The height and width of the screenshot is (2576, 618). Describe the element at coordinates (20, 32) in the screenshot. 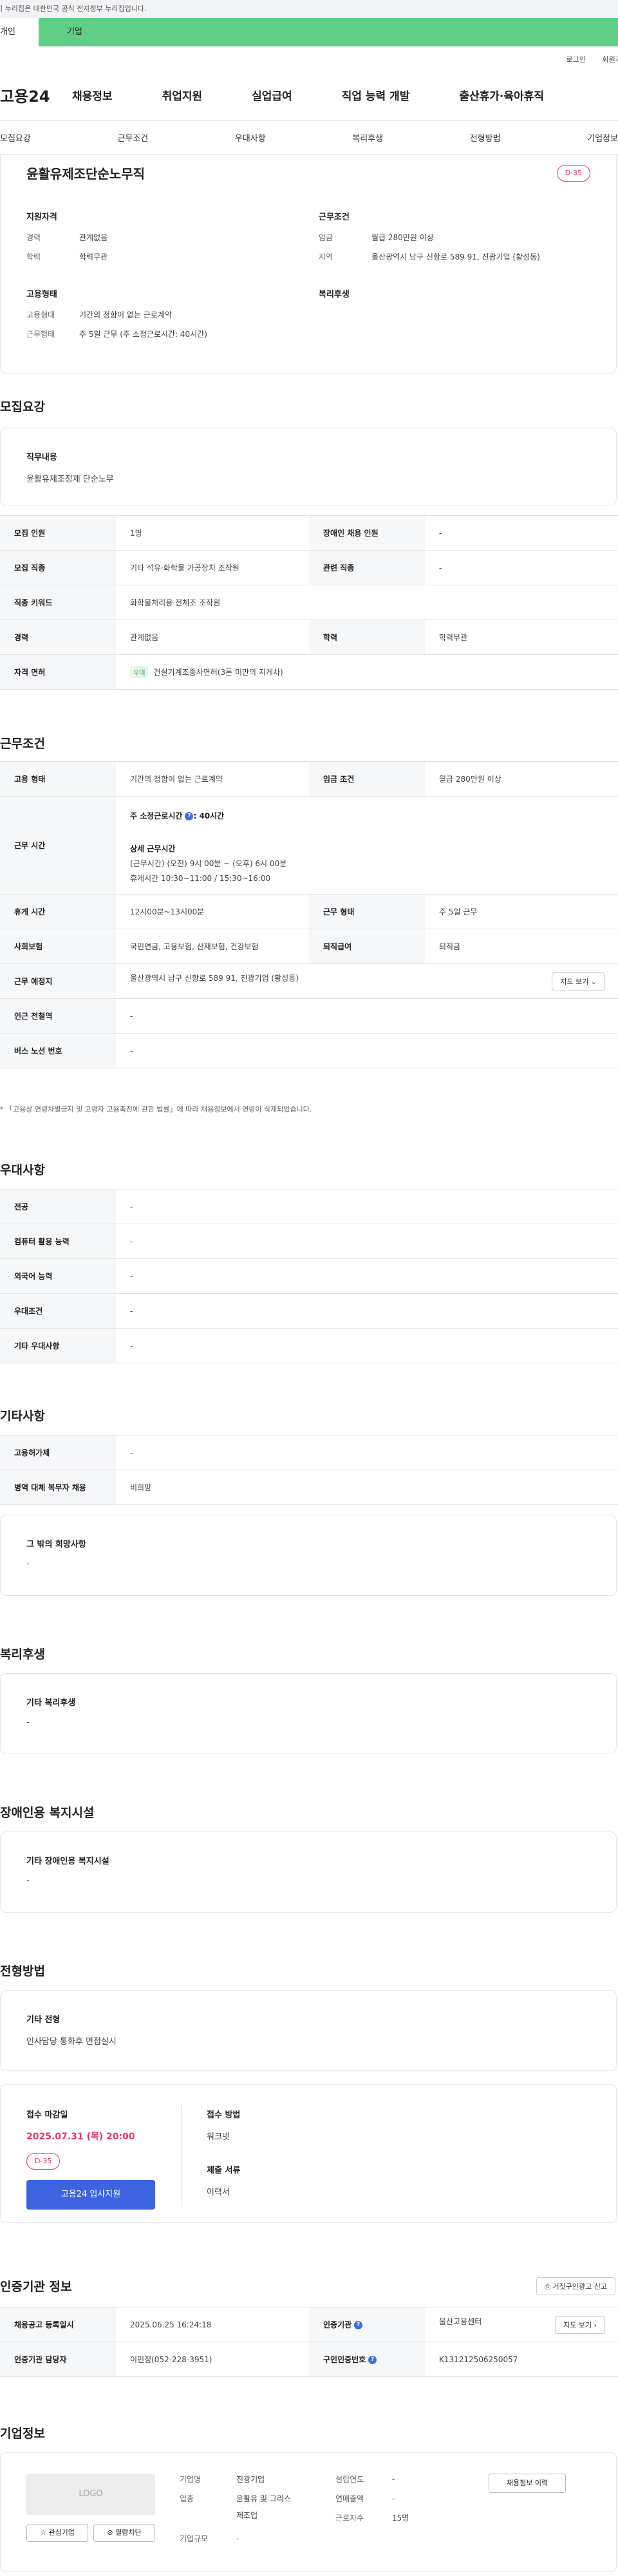

I see `tab-personal: 개인` at that location.